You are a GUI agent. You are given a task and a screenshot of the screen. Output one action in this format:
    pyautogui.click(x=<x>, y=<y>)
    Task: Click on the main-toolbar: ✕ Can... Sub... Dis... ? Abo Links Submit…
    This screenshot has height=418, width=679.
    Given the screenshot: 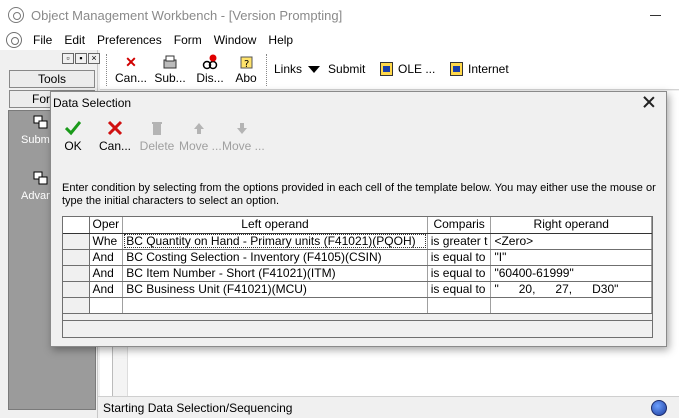 What is the action you would take?
    pyautogui.click(x=389, y=70)
    